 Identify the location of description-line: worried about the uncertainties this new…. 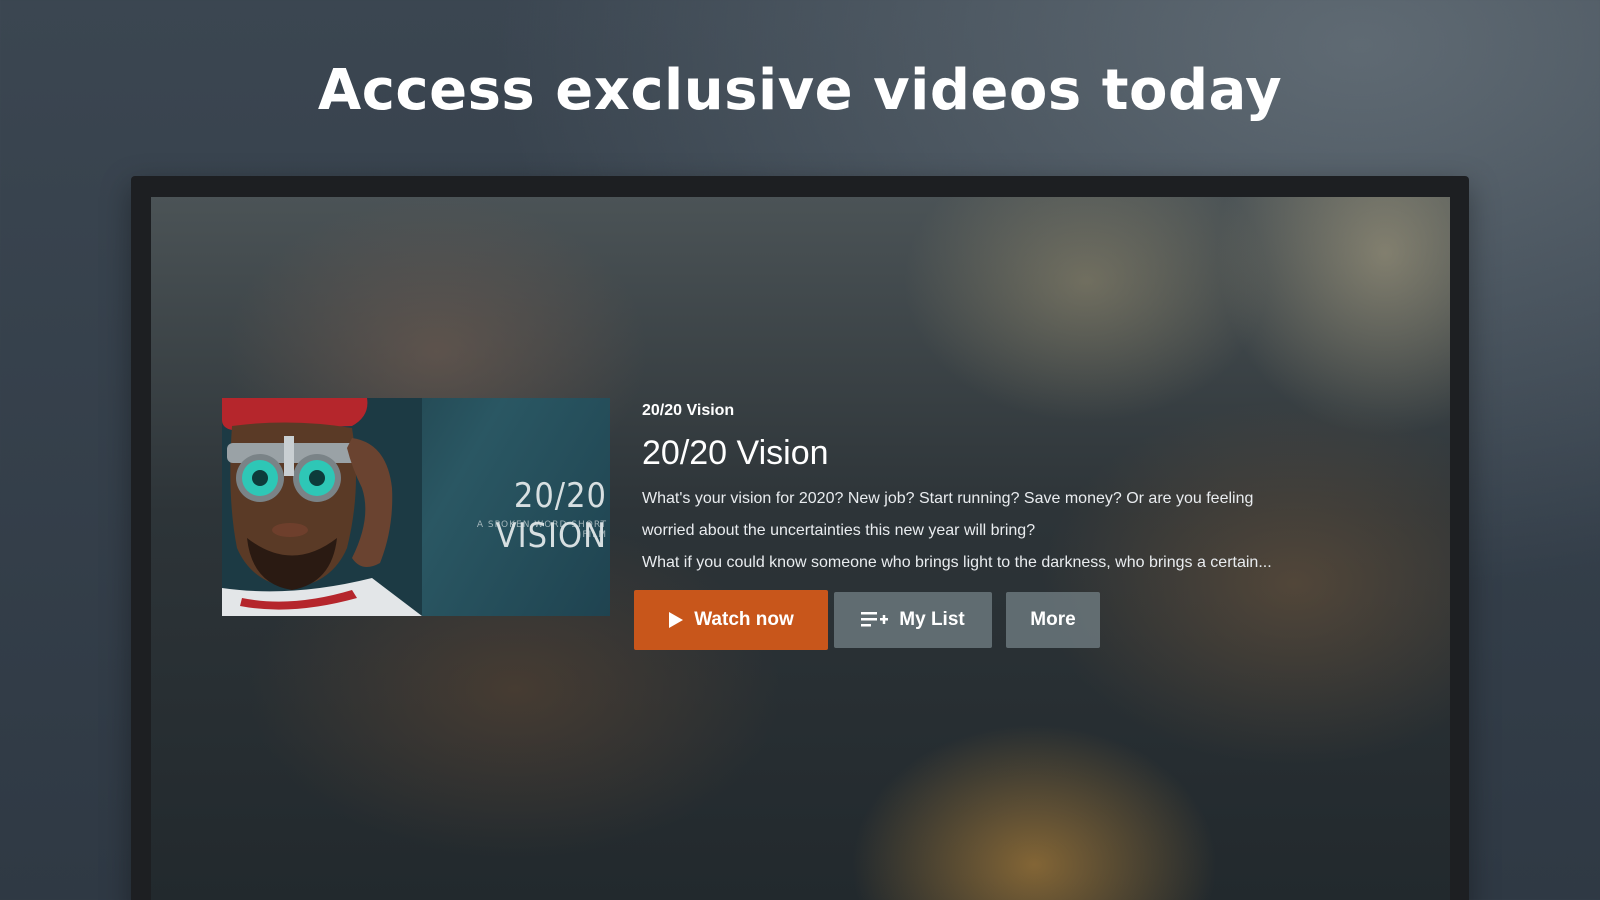
(839, 530).